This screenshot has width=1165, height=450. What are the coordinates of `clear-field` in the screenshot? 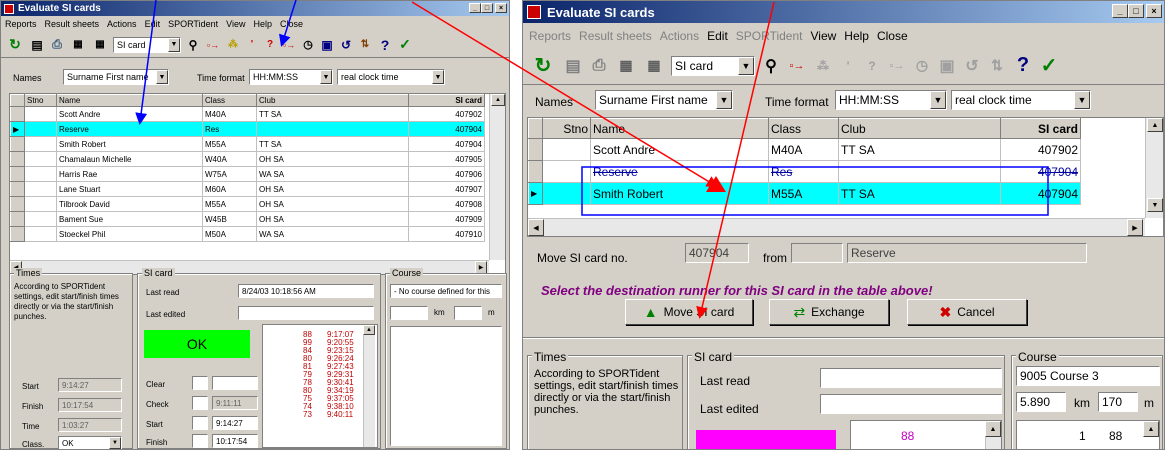 It's located at (235, 383).